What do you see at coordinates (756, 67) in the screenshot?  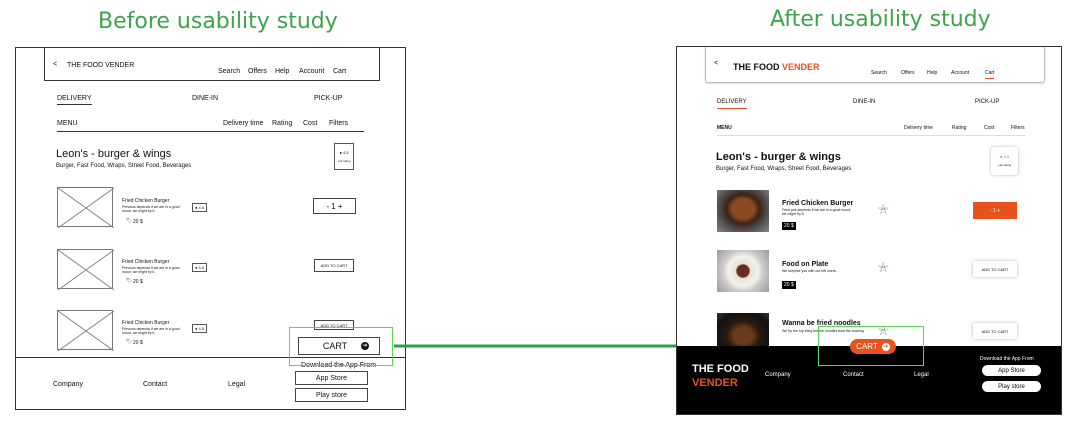 I see `brand-word-a: THE FOOD` at bounding box center [756, 67].